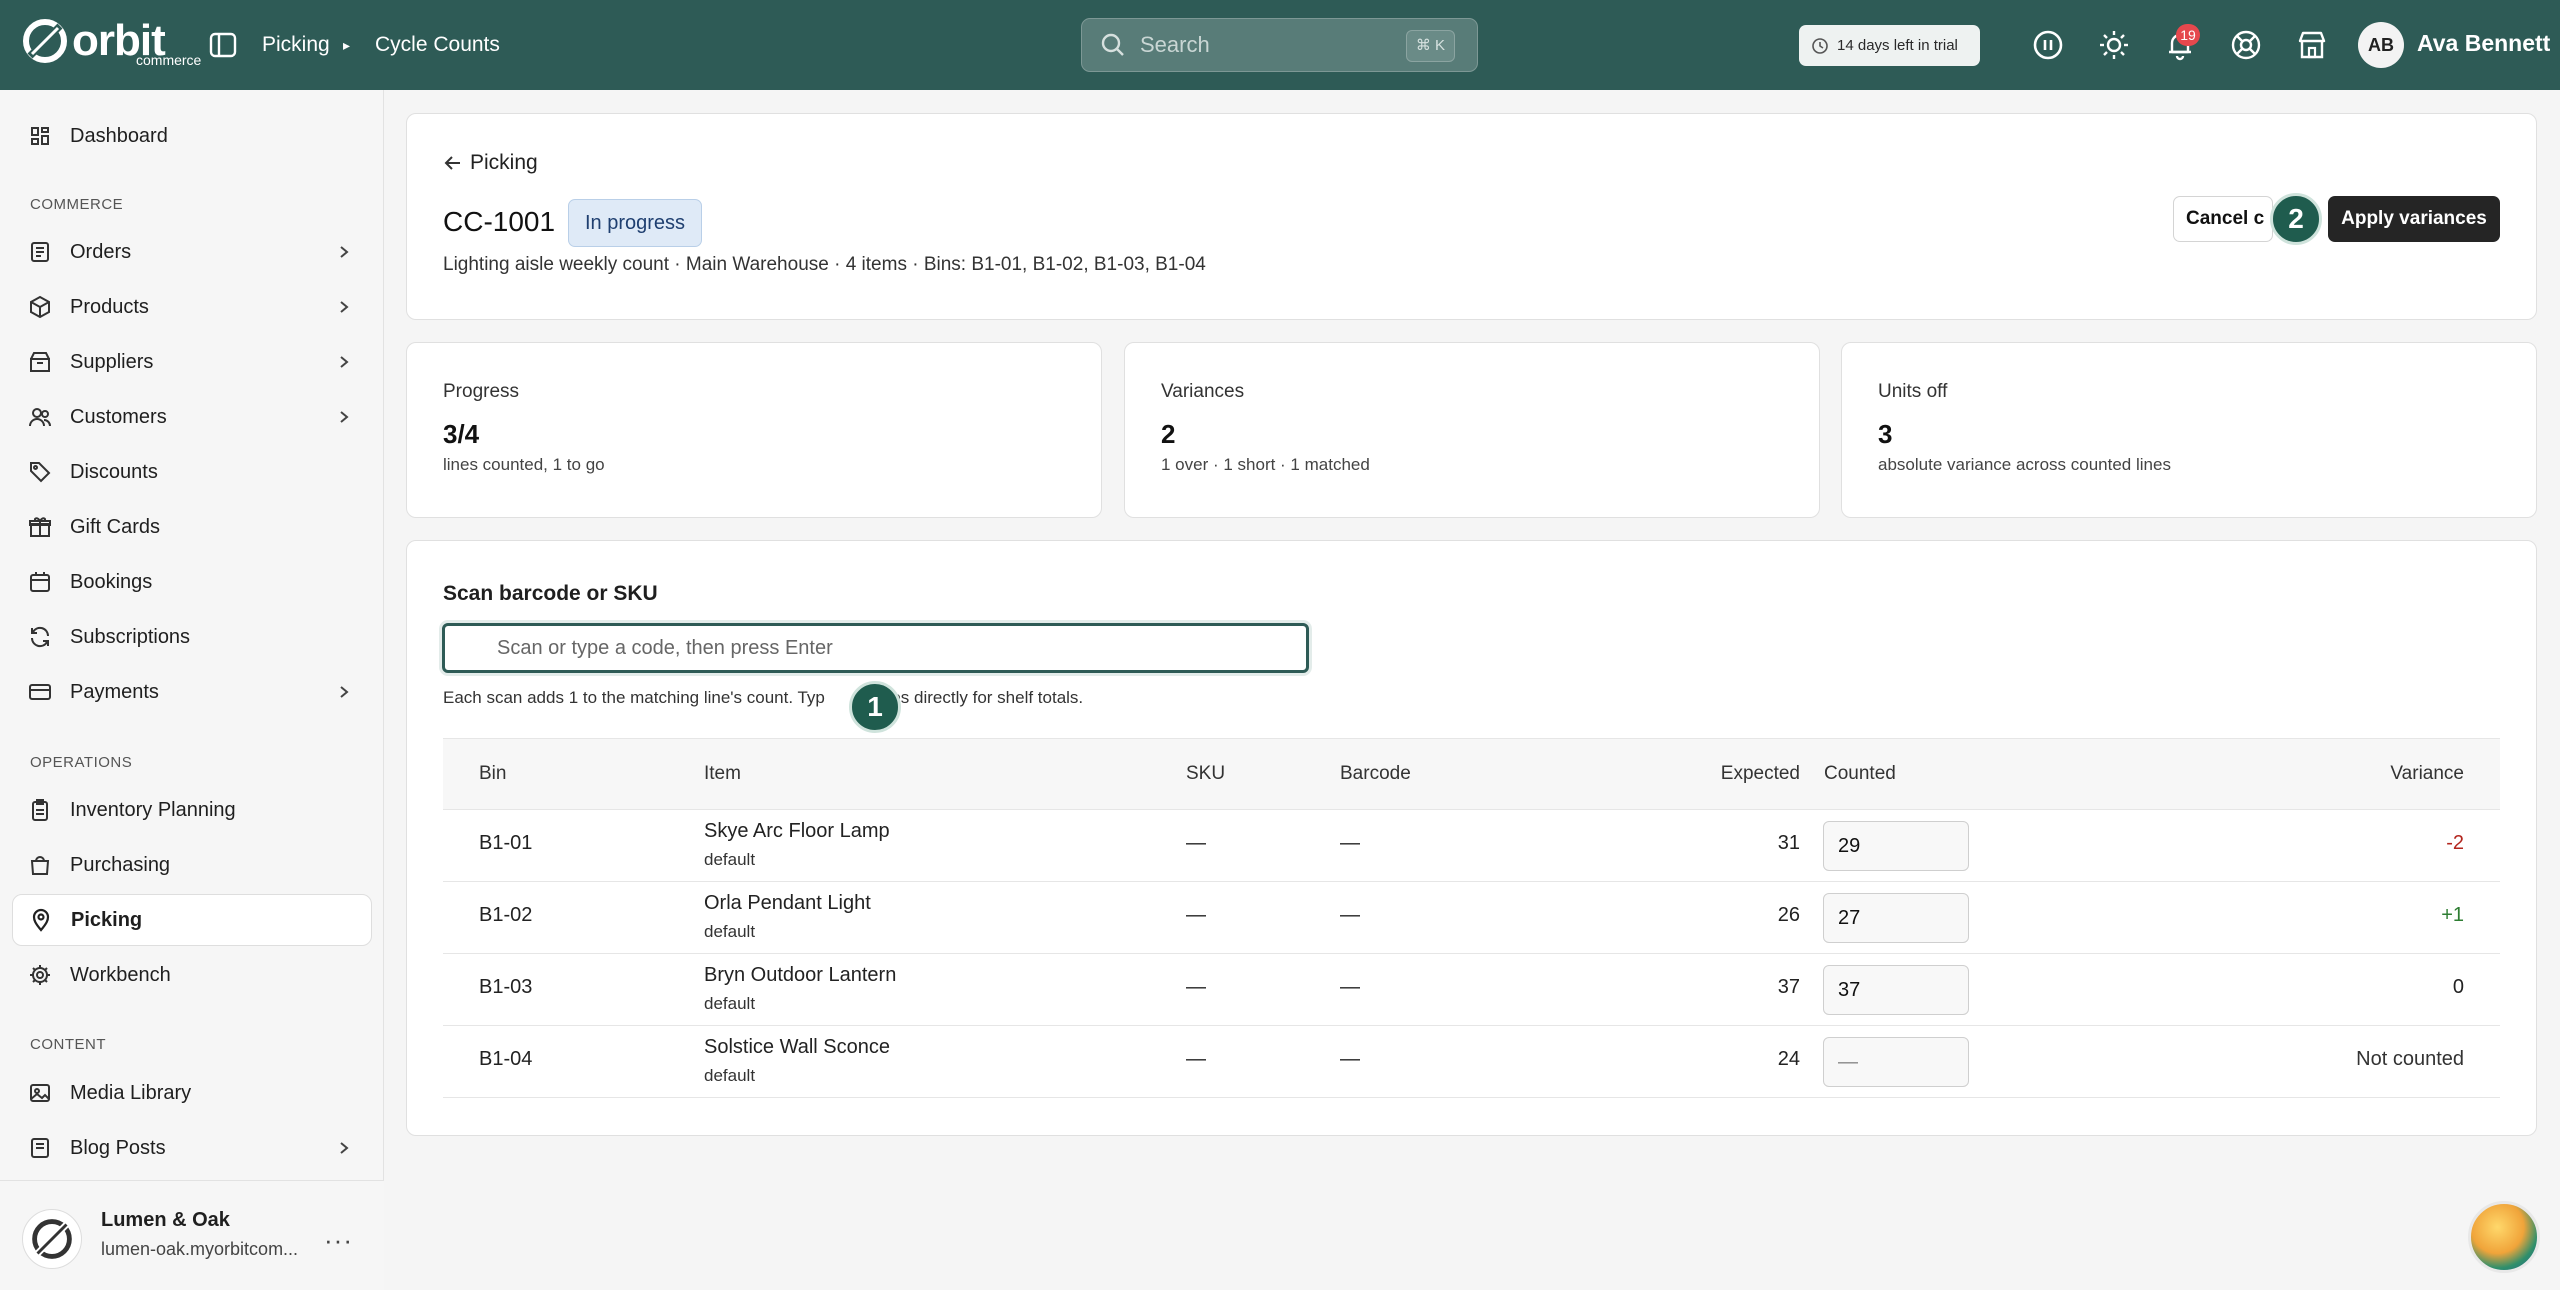  What do you see at coordinates (2483, 43) in the screenshot?
I see `user-name: Ava Bennett` at bounding box center [2483, 43].